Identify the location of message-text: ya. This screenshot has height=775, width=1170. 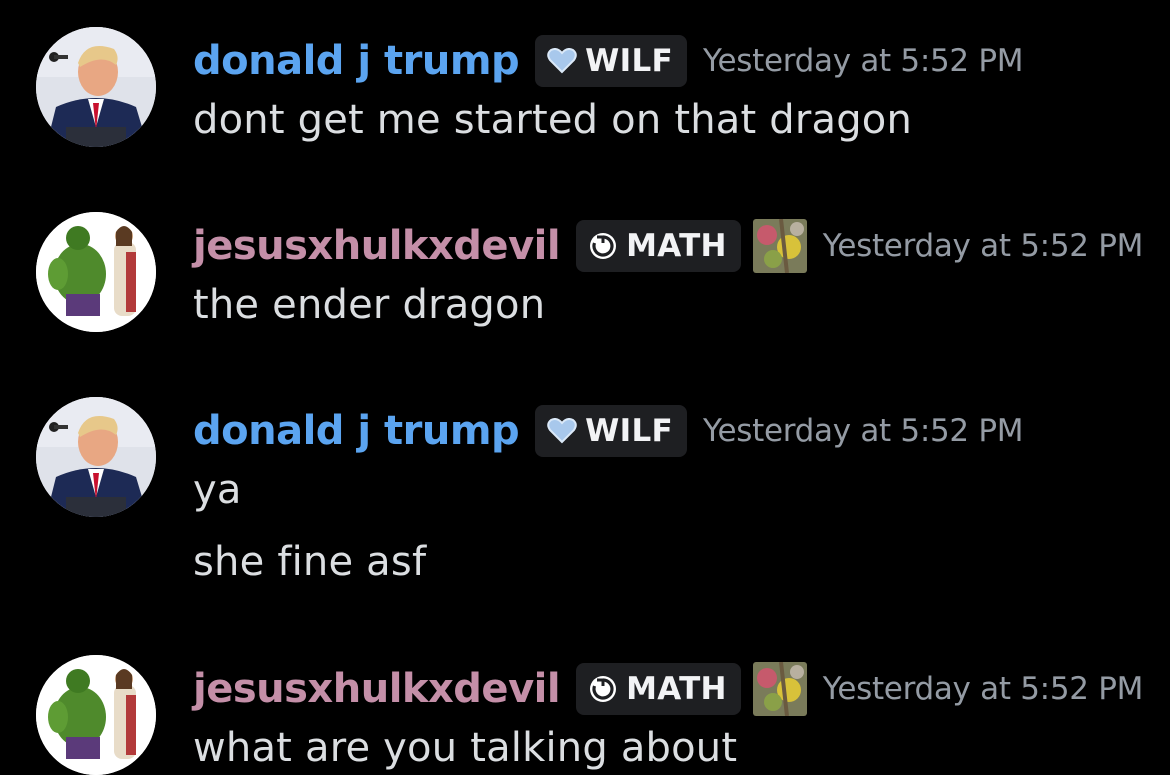
(217, 490).